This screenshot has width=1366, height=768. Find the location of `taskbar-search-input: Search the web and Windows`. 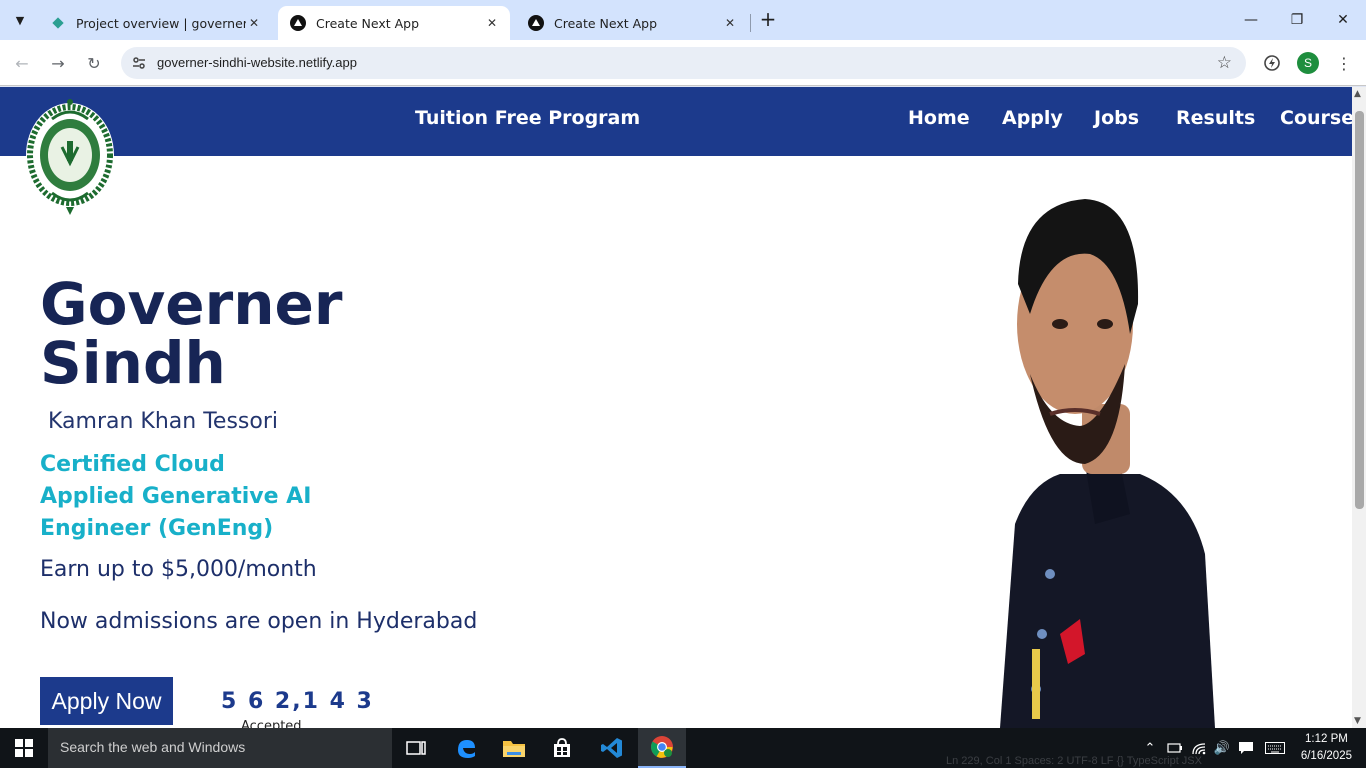

taskbar-search-input: Search the web and Windows is located at coordinates (220, 748).